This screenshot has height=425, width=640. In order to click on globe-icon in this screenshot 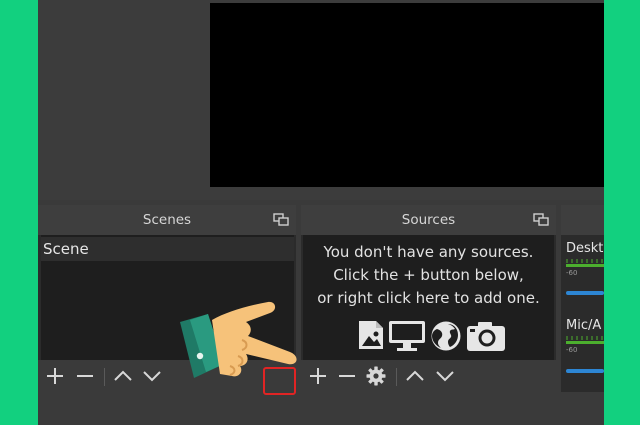, I will do `click(446, 336)`.